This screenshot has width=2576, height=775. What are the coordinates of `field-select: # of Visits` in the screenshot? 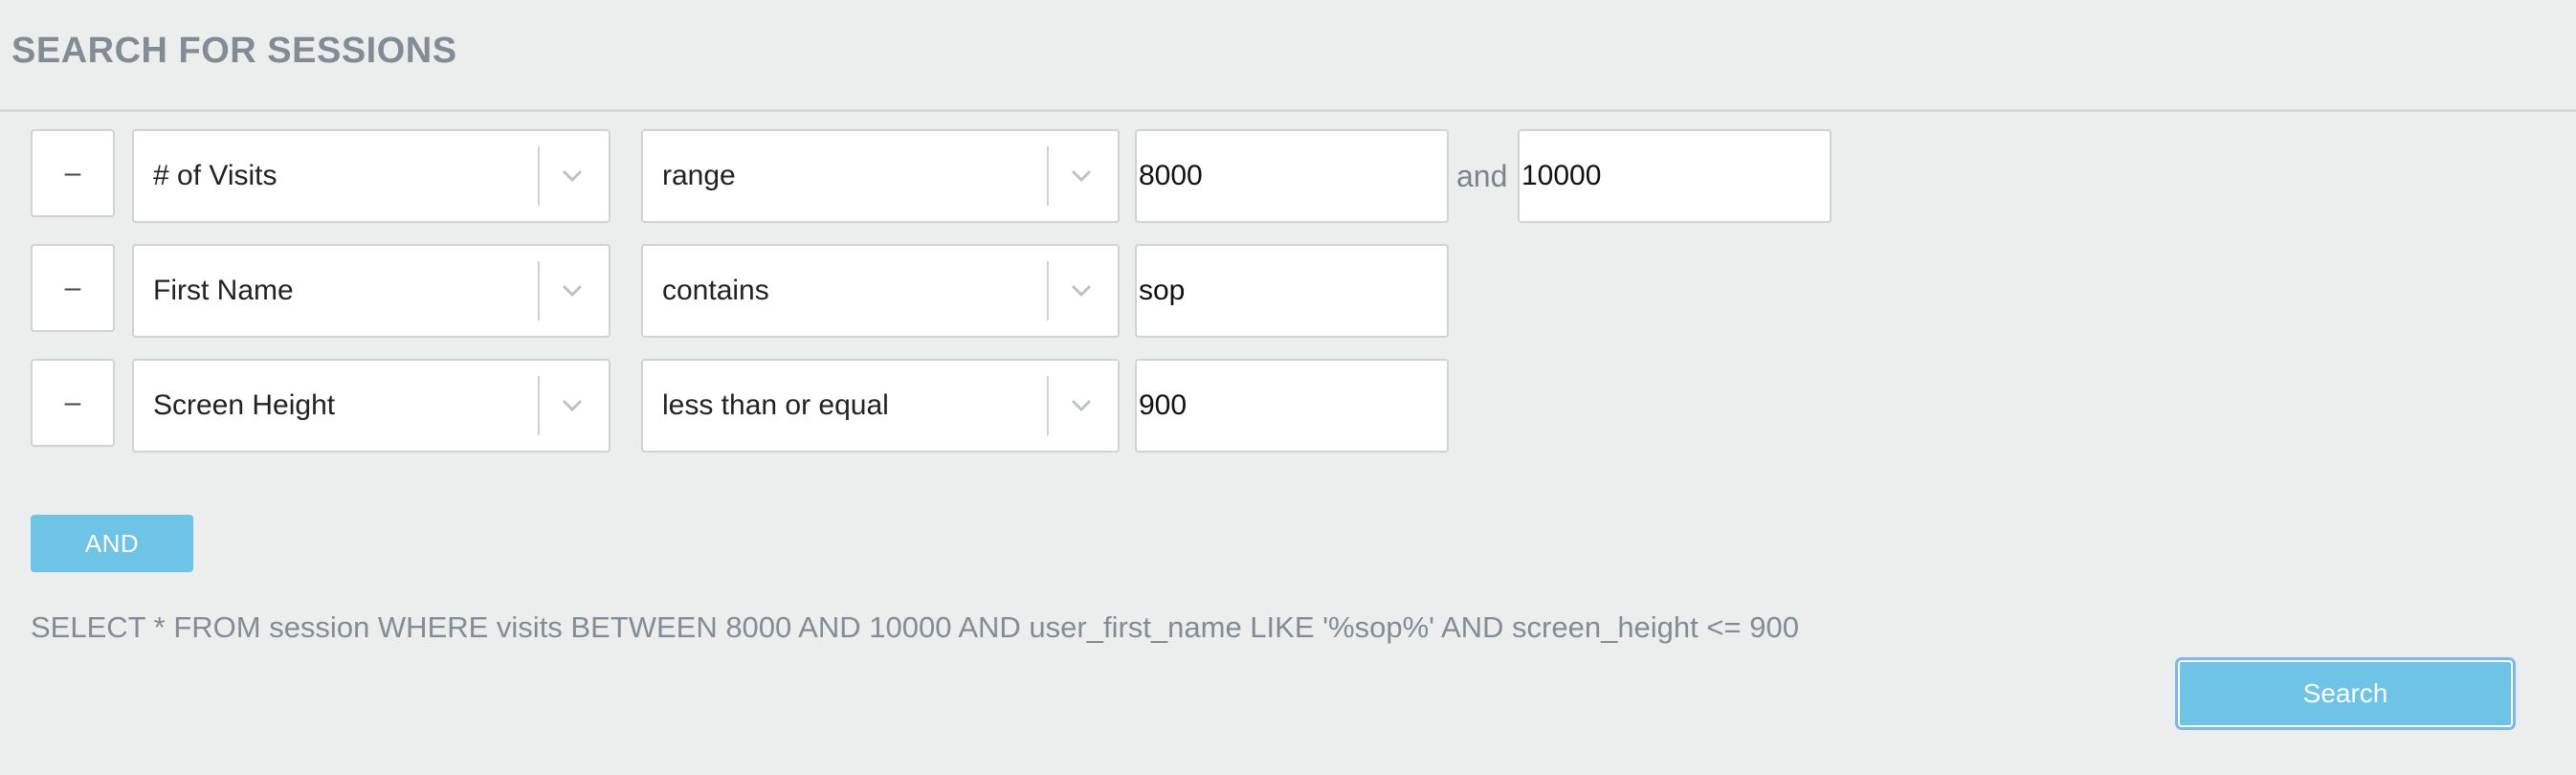 It's located at (371, 176).